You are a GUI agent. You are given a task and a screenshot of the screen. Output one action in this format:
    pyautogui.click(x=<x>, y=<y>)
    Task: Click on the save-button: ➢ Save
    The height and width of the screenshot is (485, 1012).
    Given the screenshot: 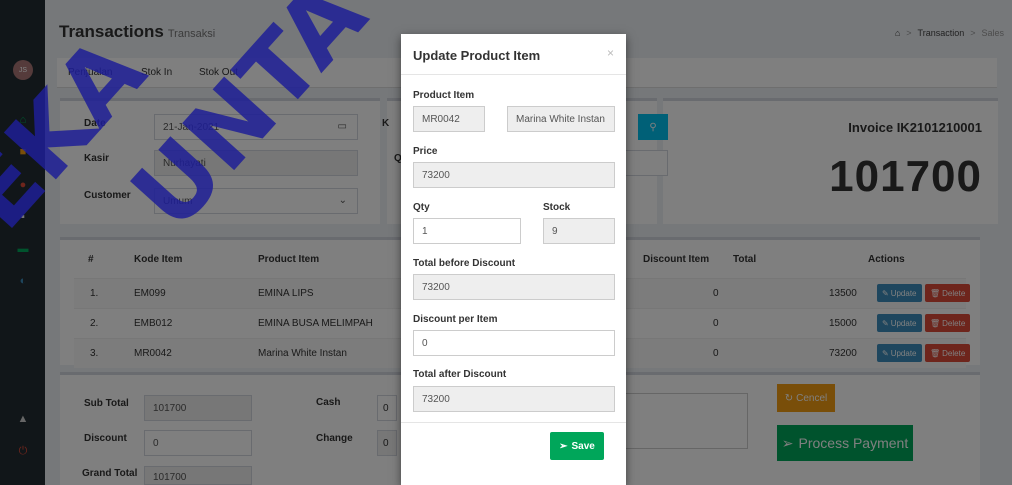 What is the action you would take?
    pyautogui.click(x=577, y=446)
    